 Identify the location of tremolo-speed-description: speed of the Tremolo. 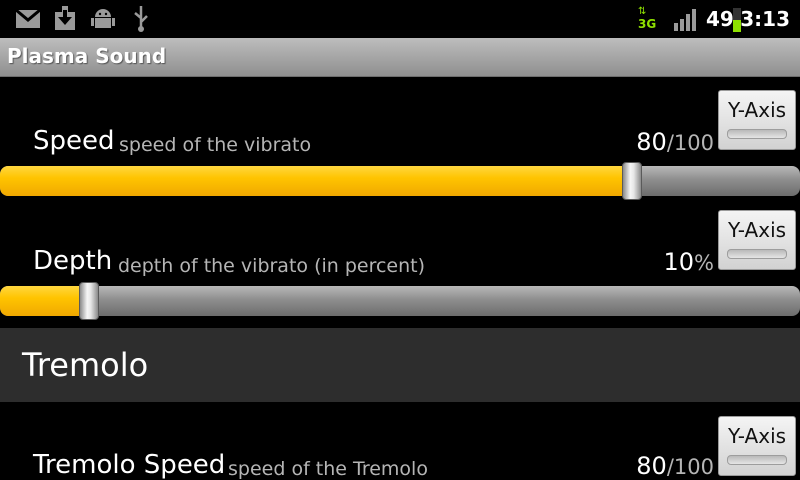
(328, 469).